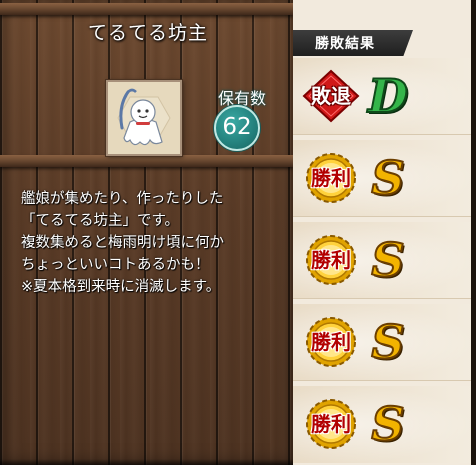 The width and height of the screenshot is (476, 465). What do you see at coordinates (115, 265) in the screenshot?
I see `description-line: ちょっといいコトあるかも！` at bounding box center [115, 265].